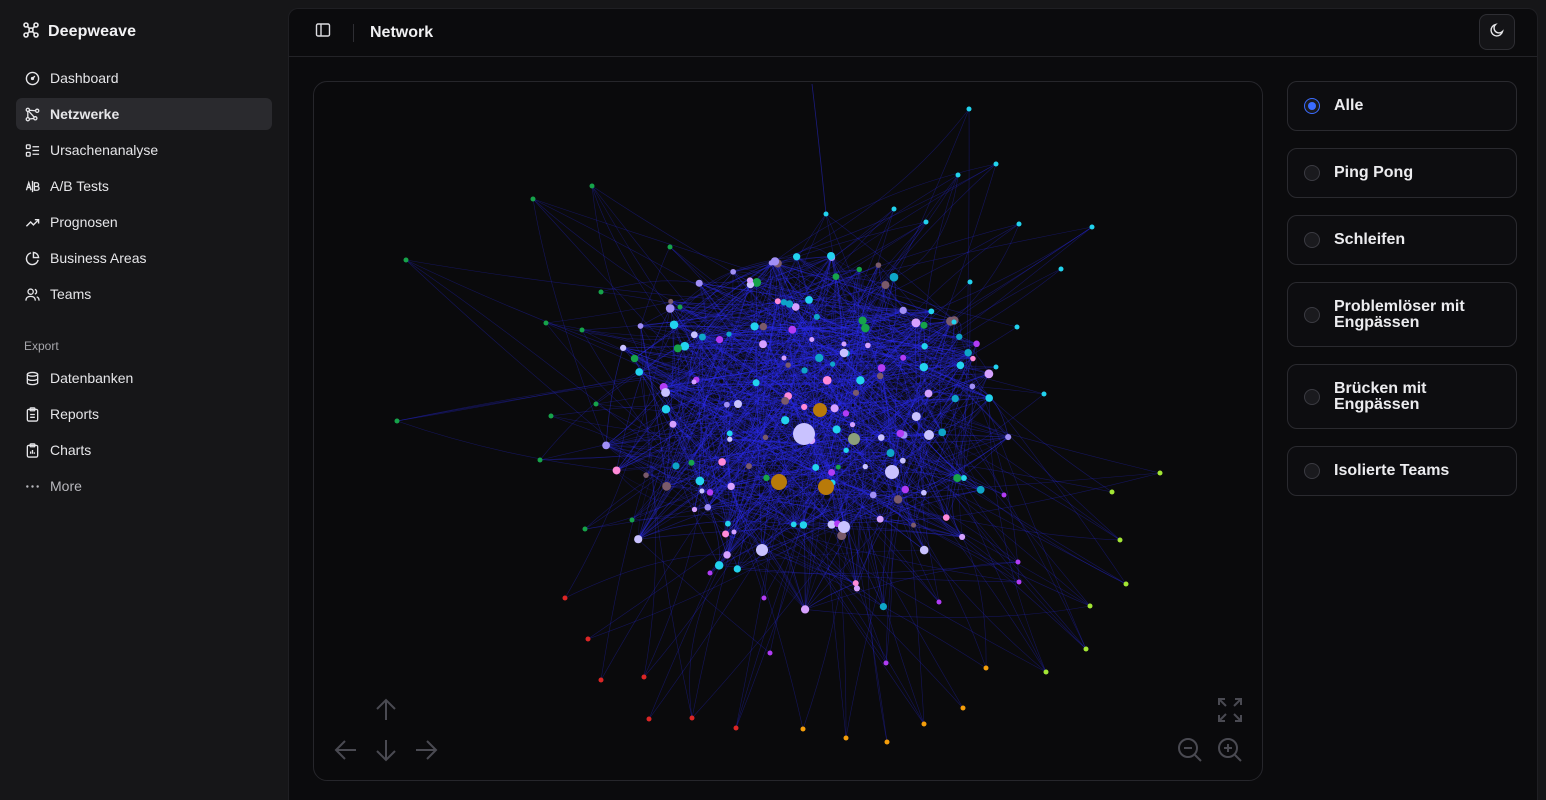  Describe the element at coordinates (1402, 173) in the screenshot. I see `filter-option-ping-pong: Ping Pong` at that location.